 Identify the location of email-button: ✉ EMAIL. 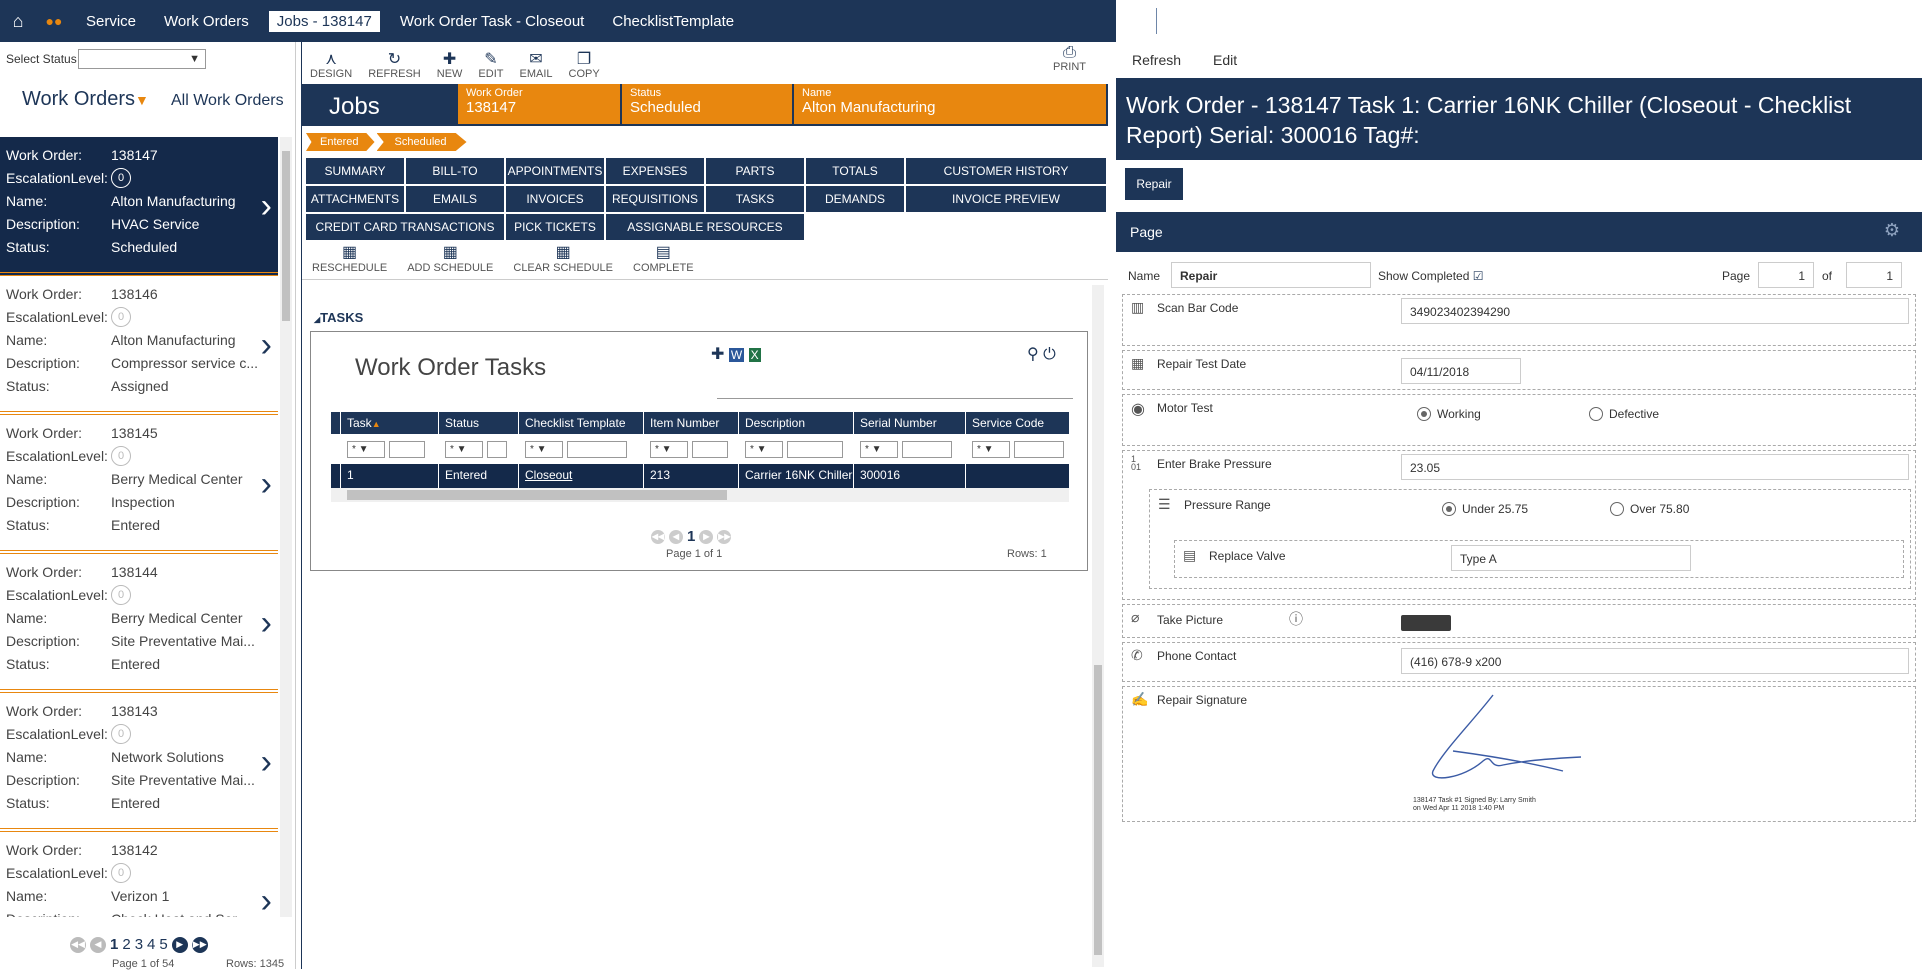
(535, 67).